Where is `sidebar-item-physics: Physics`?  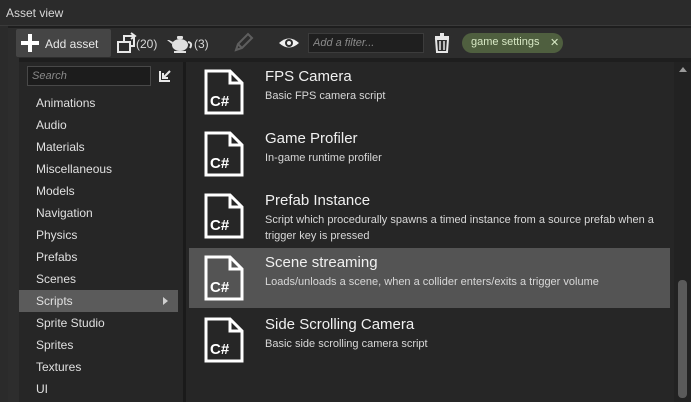 sidebar-item-physics: Physics is located at coordinates (98, 235).